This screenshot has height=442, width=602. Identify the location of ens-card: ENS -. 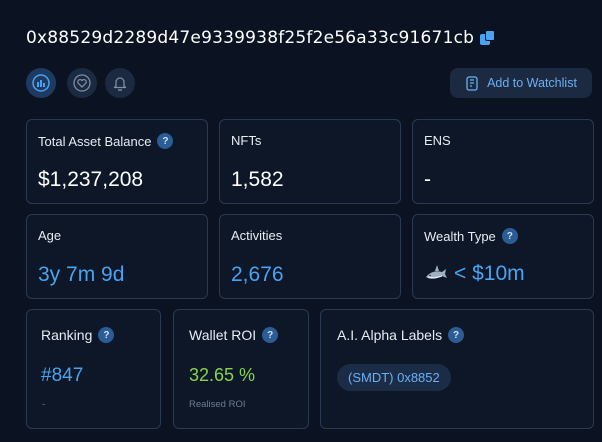
(503, 161).